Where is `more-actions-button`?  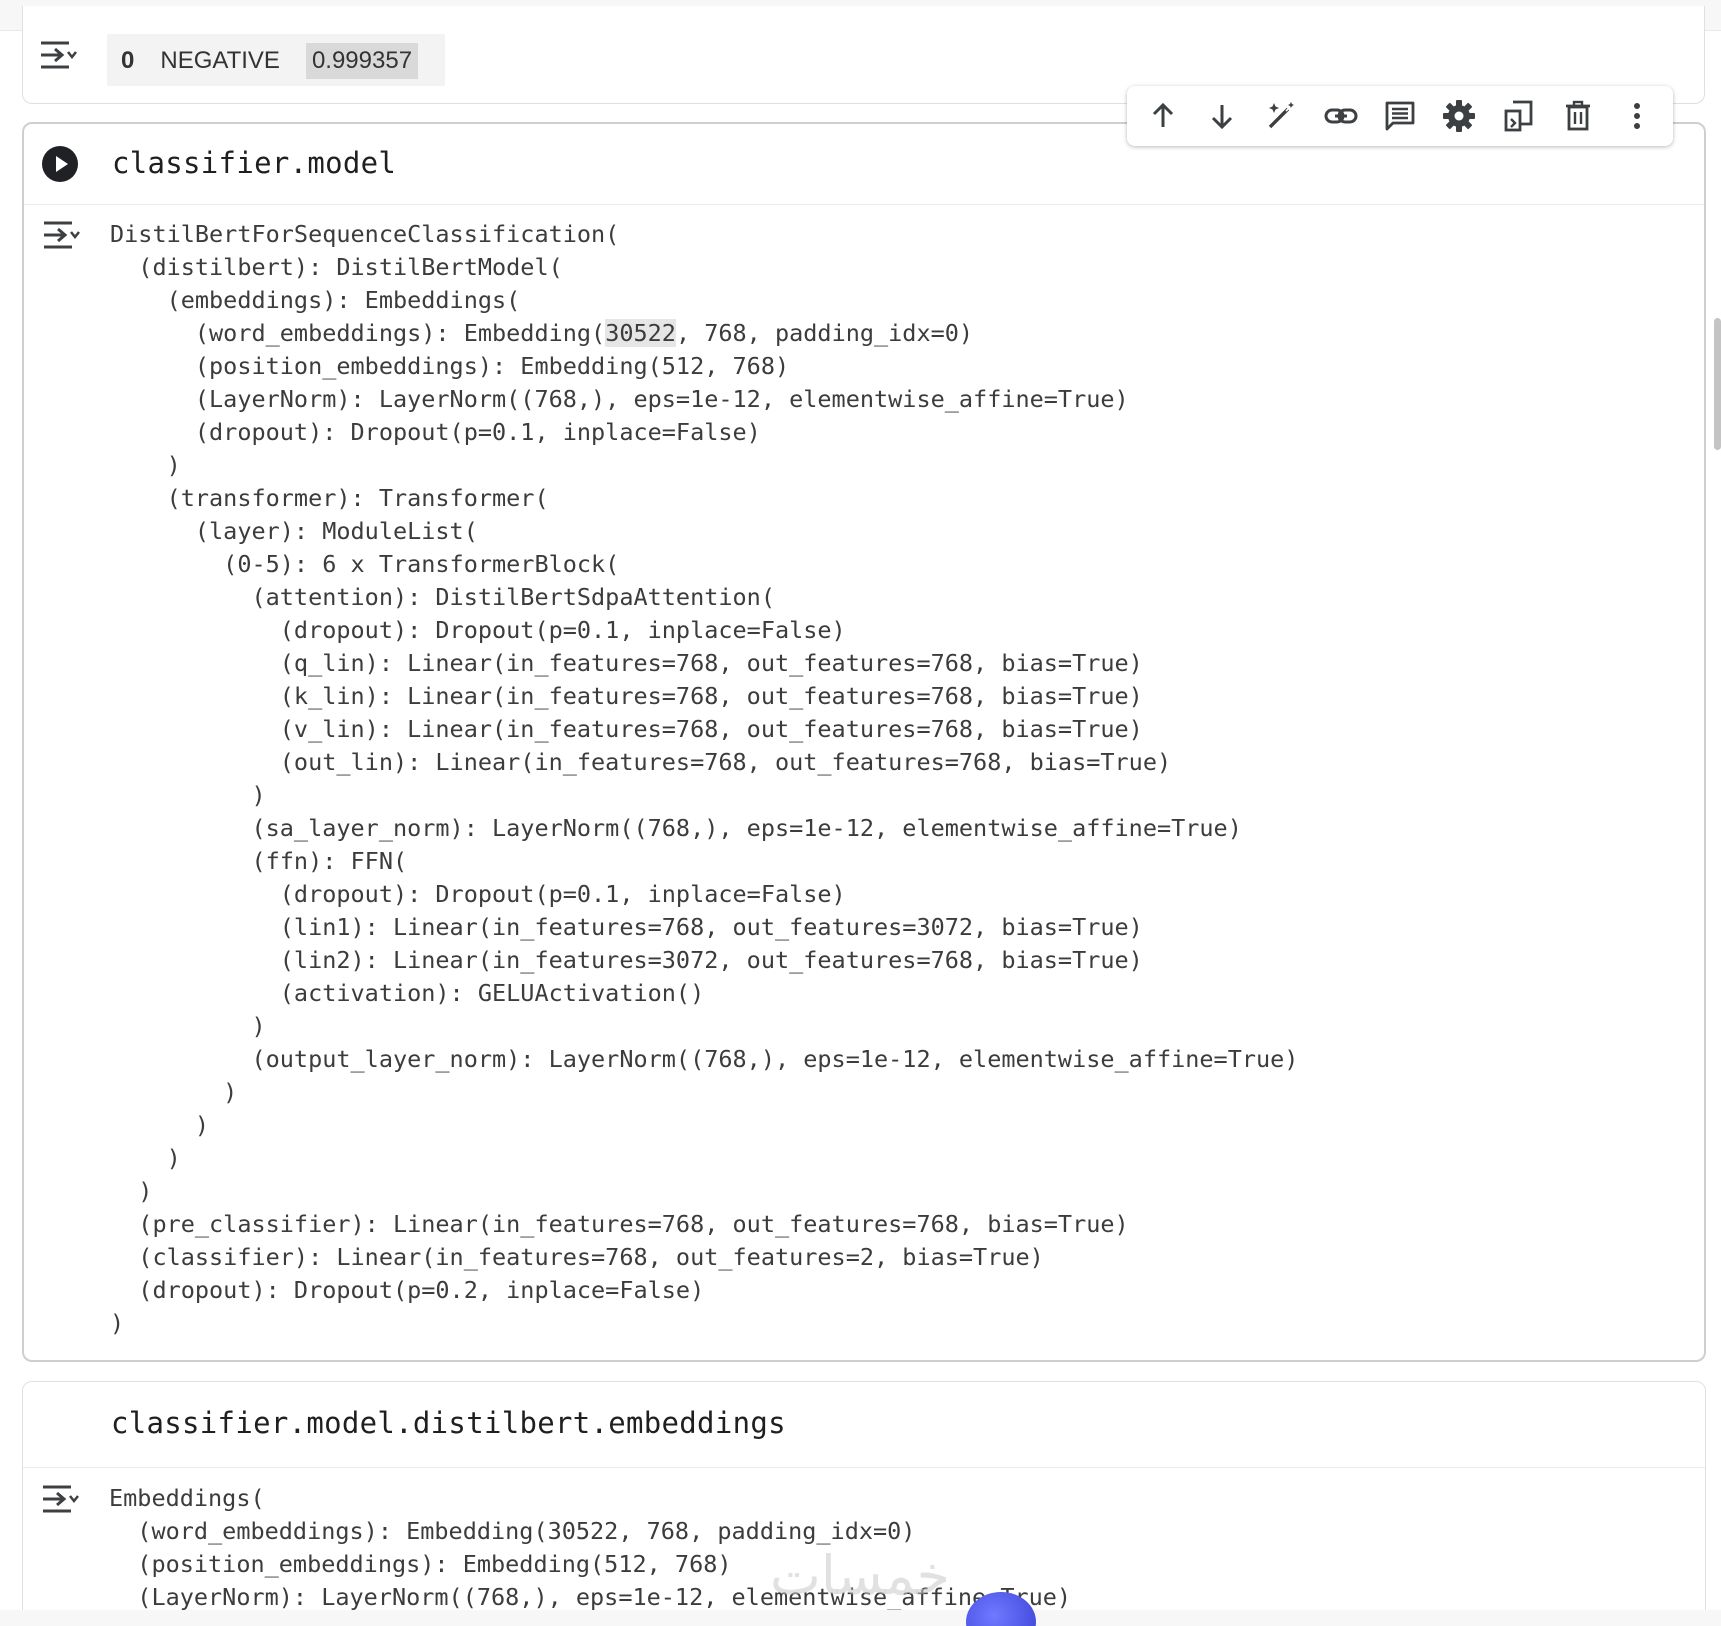
more-actions-button is located at coordinates (1637, 116).